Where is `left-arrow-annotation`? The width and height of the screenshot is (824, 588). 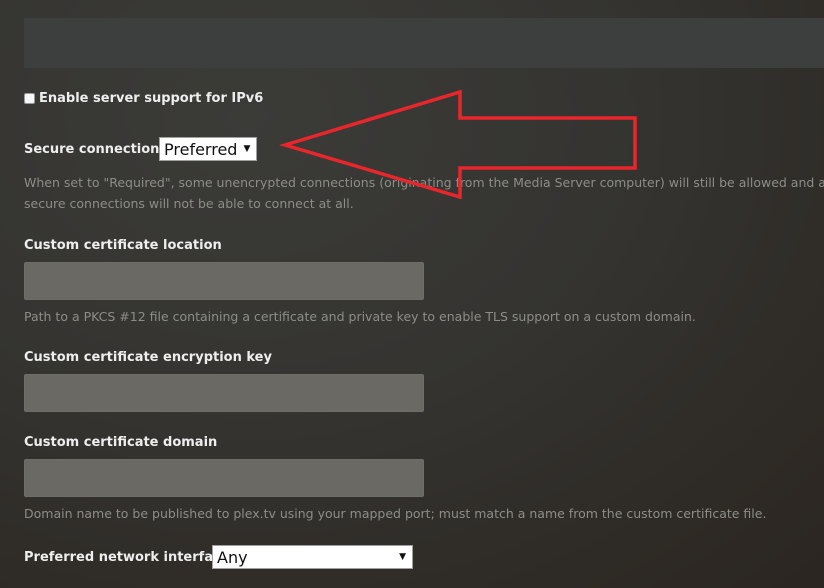
left-arrow-annotation is located at coordinates (457, 144).